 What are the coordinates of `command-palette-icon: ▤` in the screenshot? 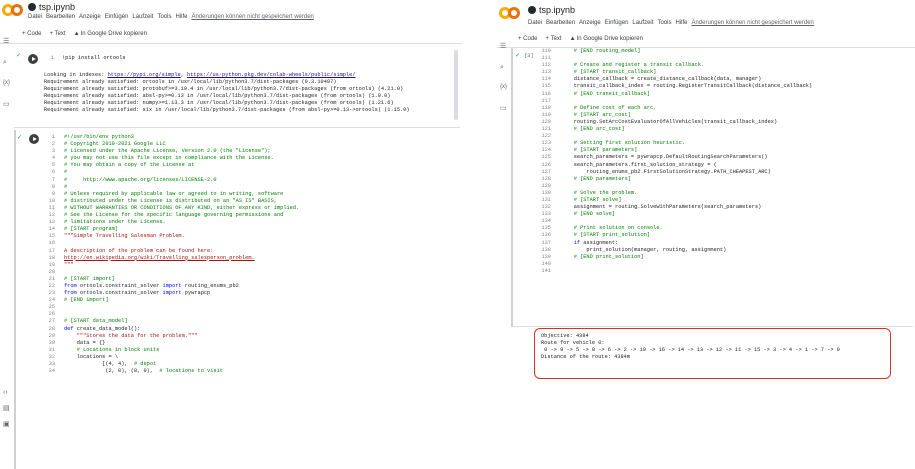 It's located at (6, 408).